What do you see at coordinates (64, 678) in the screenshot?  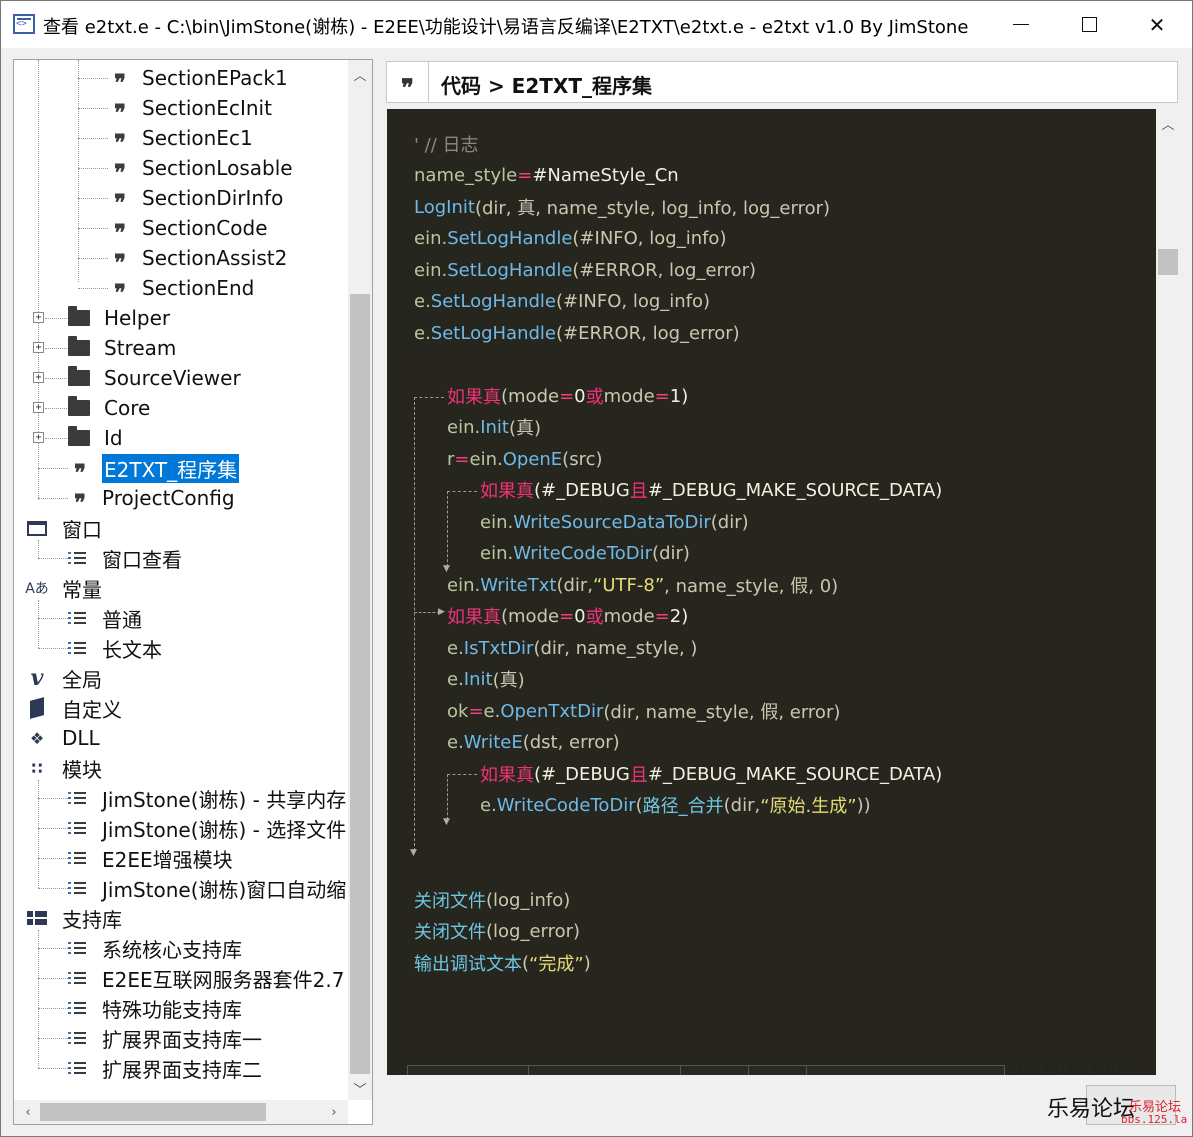 I see `tree-group-global: v 全局` at bounding box center [64, 678].